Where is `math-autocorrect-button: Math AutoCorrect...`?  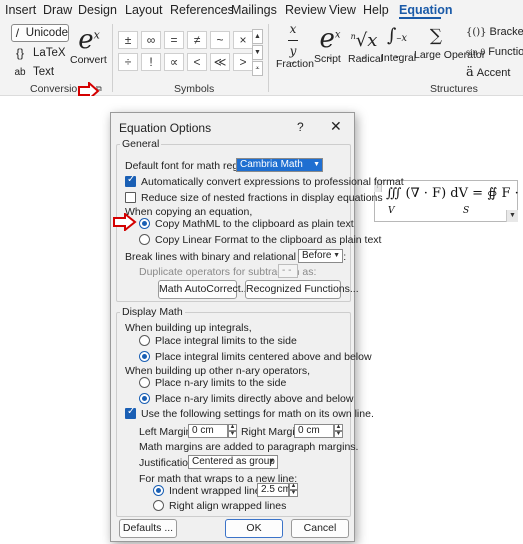
math-autocorrect-button: Math AutoCorrect... is located at coordinates (203, 289).